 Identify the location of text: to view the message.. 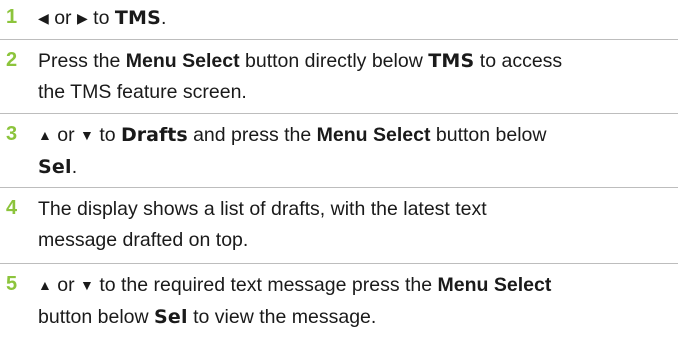
(285, 317).